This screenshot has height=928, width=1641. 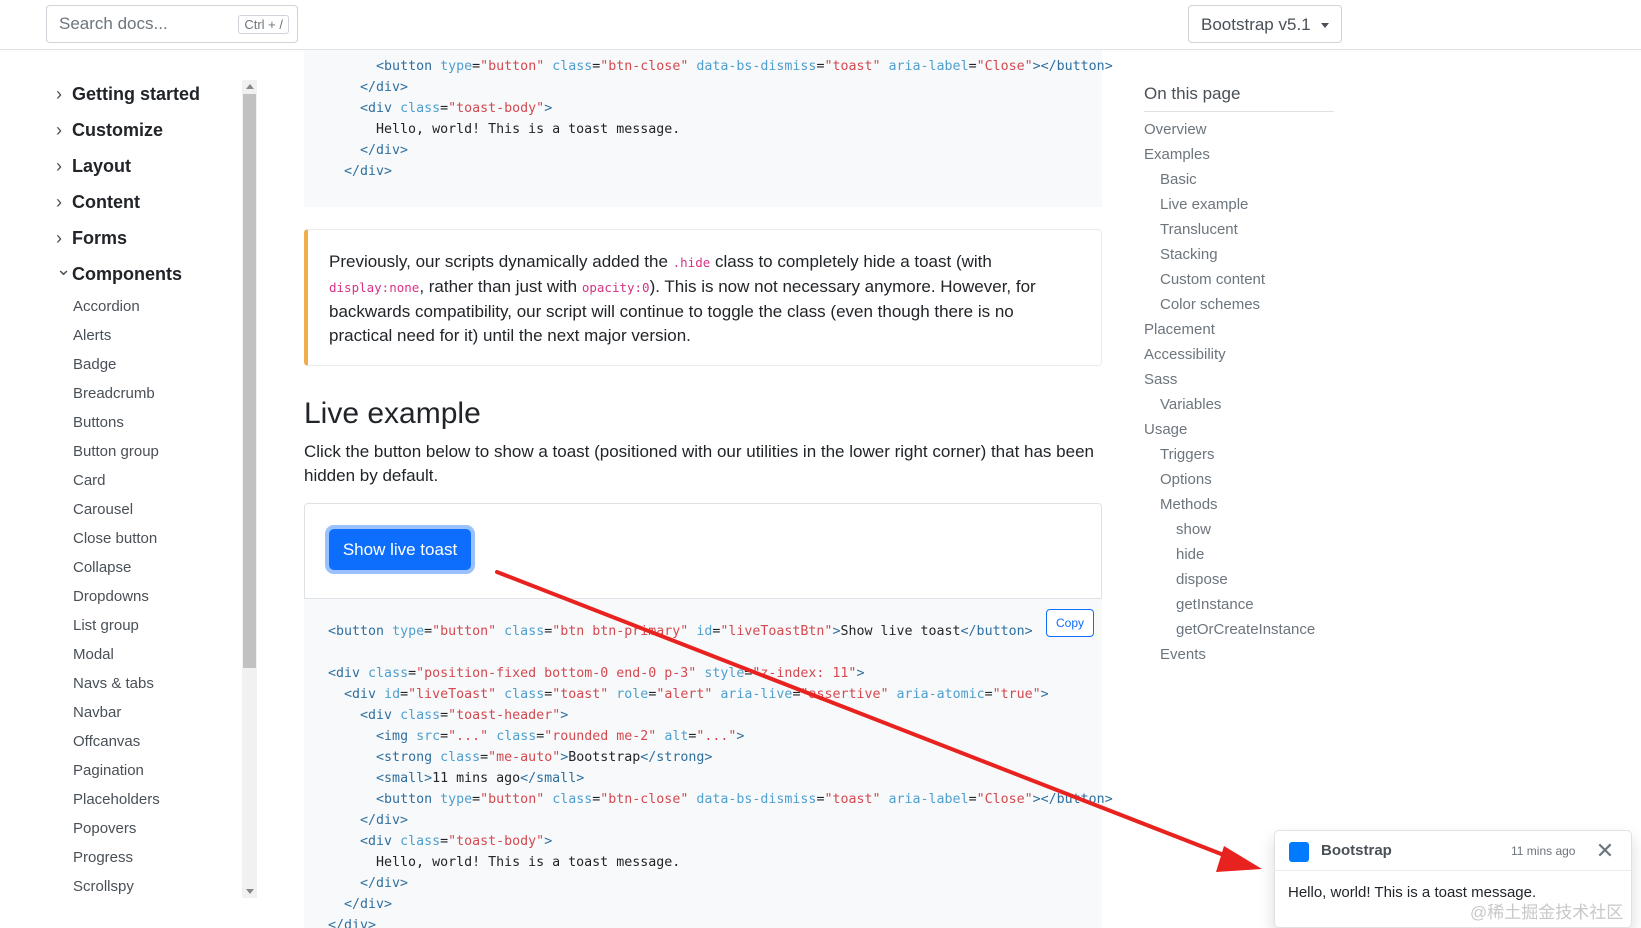 What do you see at coordinates (106, 202) in the screenshot?
I see `sidebar-group-label: Content` at bounding box center [106, 202].